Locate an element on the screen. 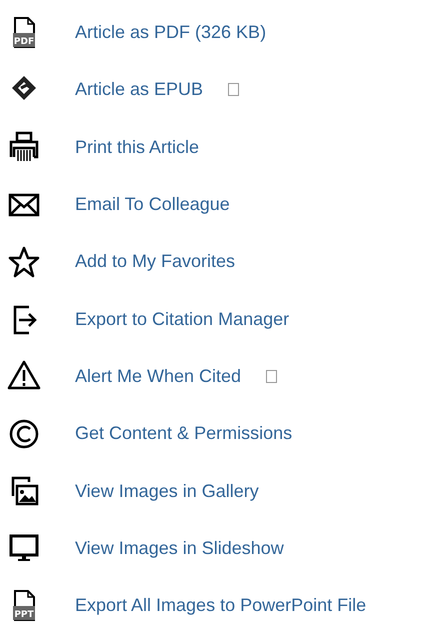 The width and height of the screenshot is (425, 628). article-tool-link: Print this Article is located at coordinates (137, 147).